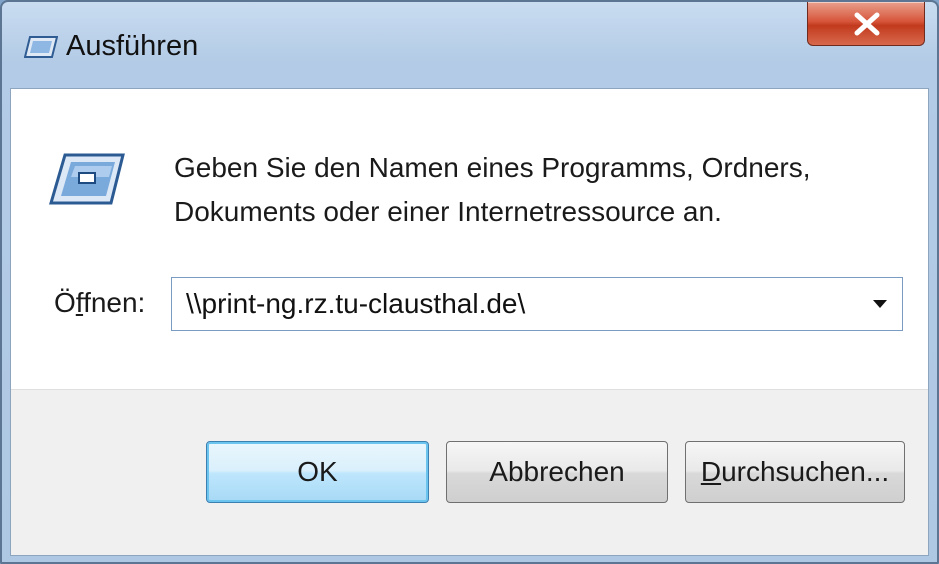  I want to click on close-icon, so click(867, 24).